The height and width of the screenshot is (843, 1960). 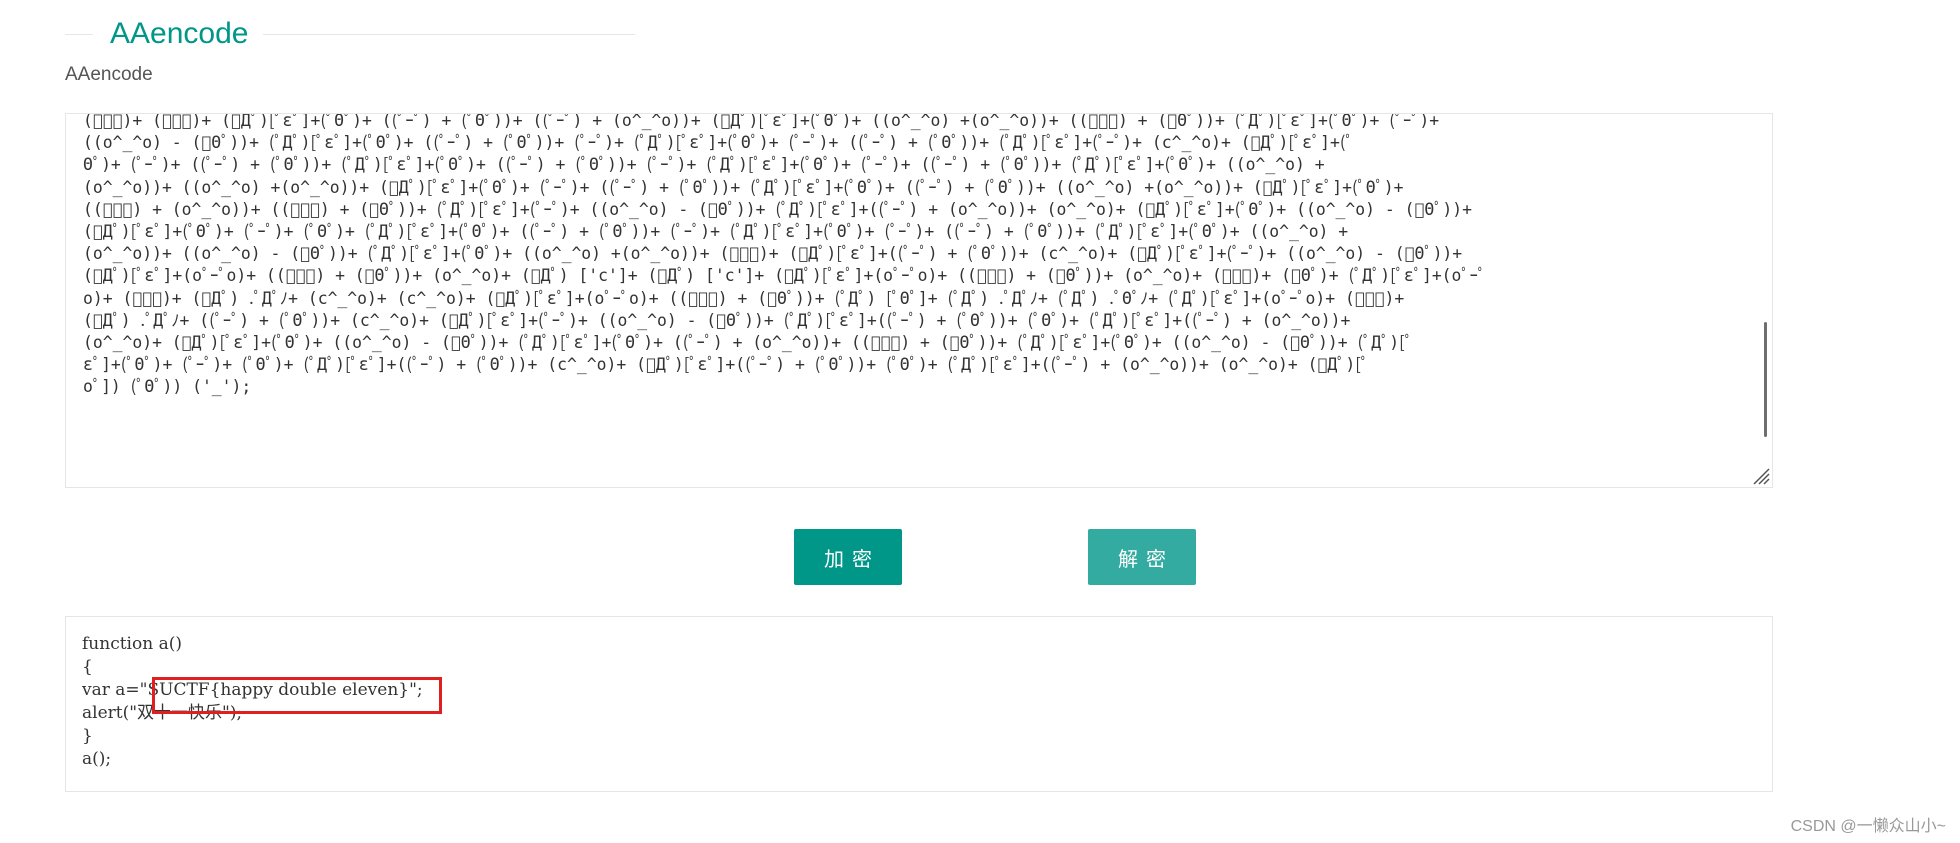 I want to click on page-header: AAencode, so click(x=350, y=34).